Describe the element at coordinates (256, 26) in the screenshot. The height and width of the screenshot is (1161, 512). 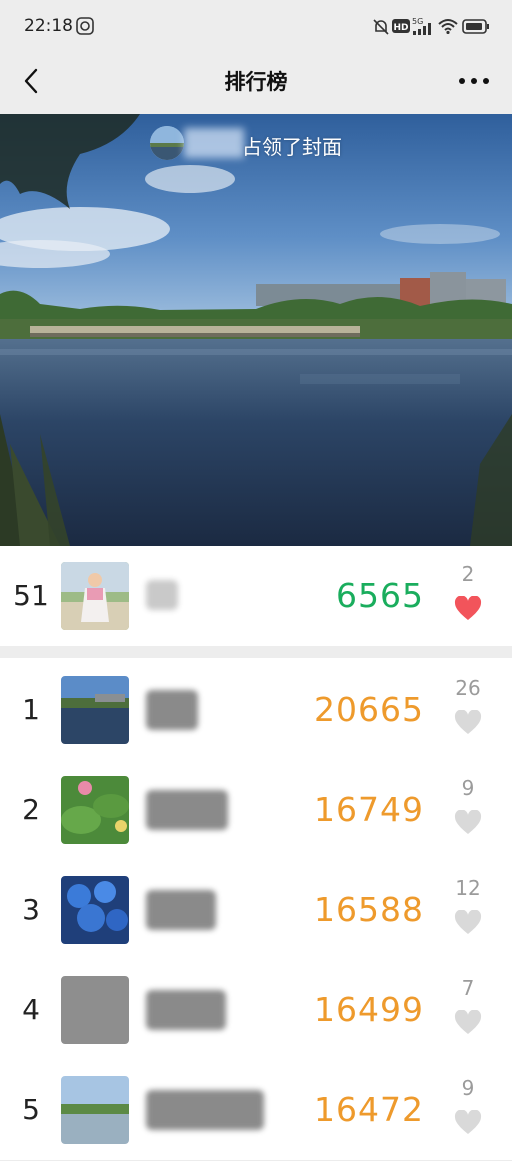
I see `status-bar: 22:18 HD 5G` at that location.